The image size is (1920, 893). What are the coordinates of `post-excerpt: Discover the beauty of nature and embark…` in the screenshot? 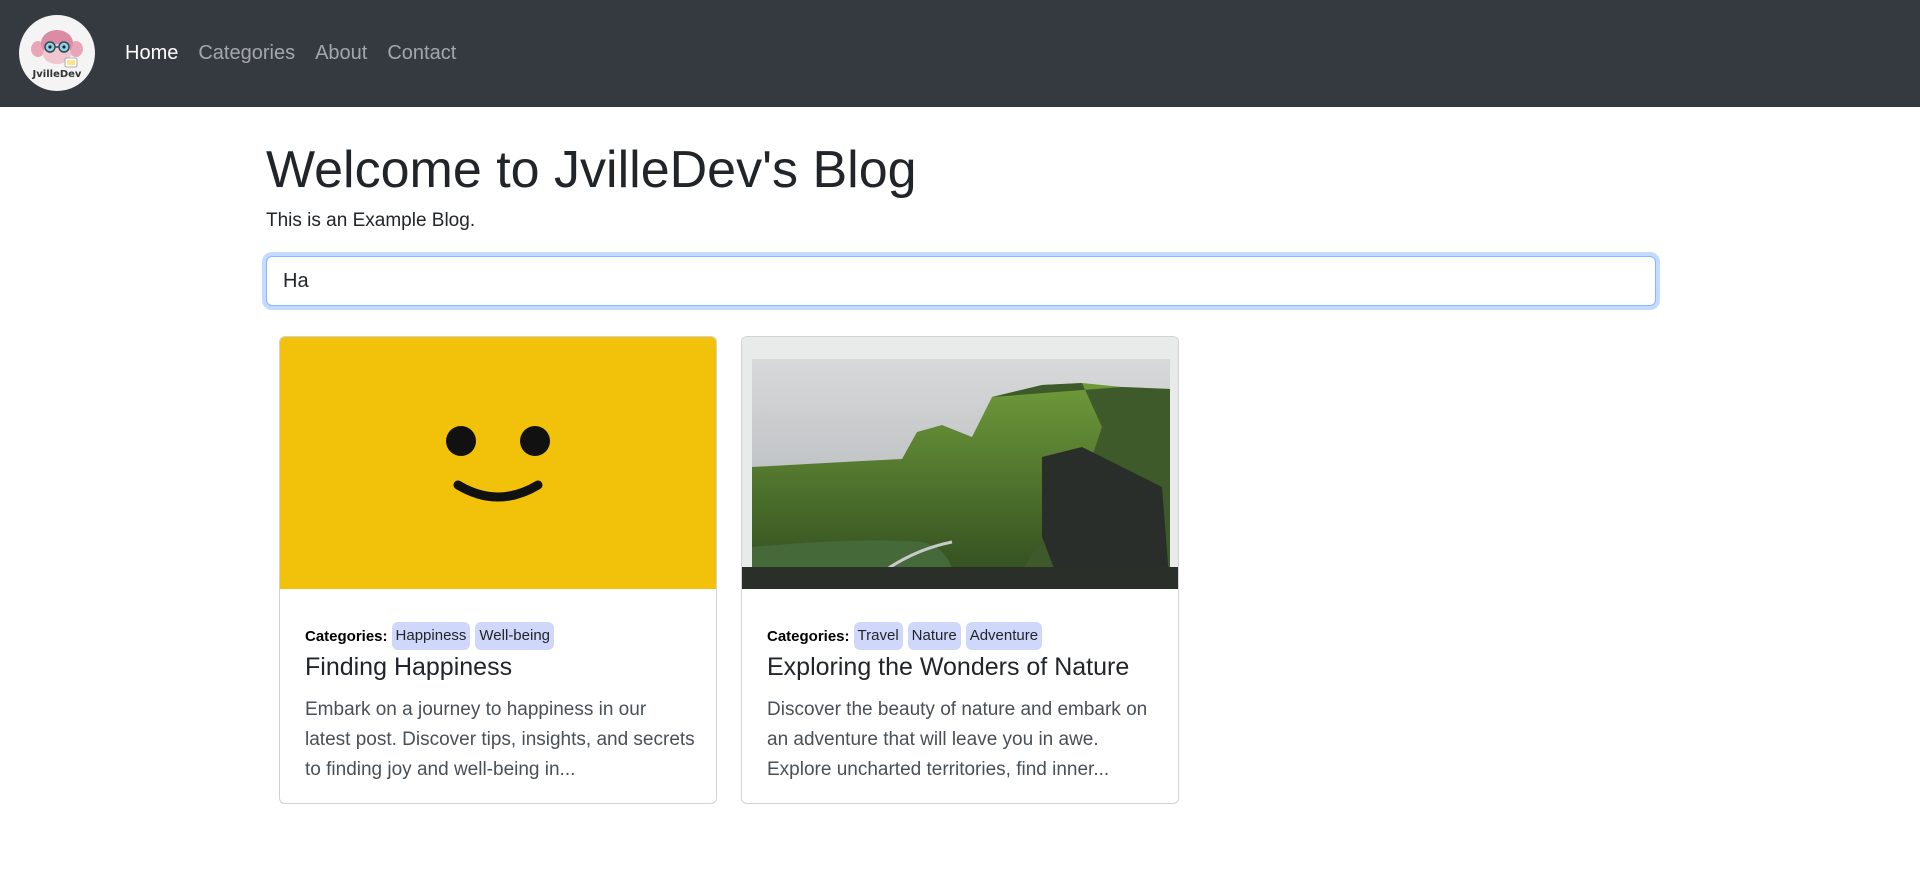 It's located at (957, 739).